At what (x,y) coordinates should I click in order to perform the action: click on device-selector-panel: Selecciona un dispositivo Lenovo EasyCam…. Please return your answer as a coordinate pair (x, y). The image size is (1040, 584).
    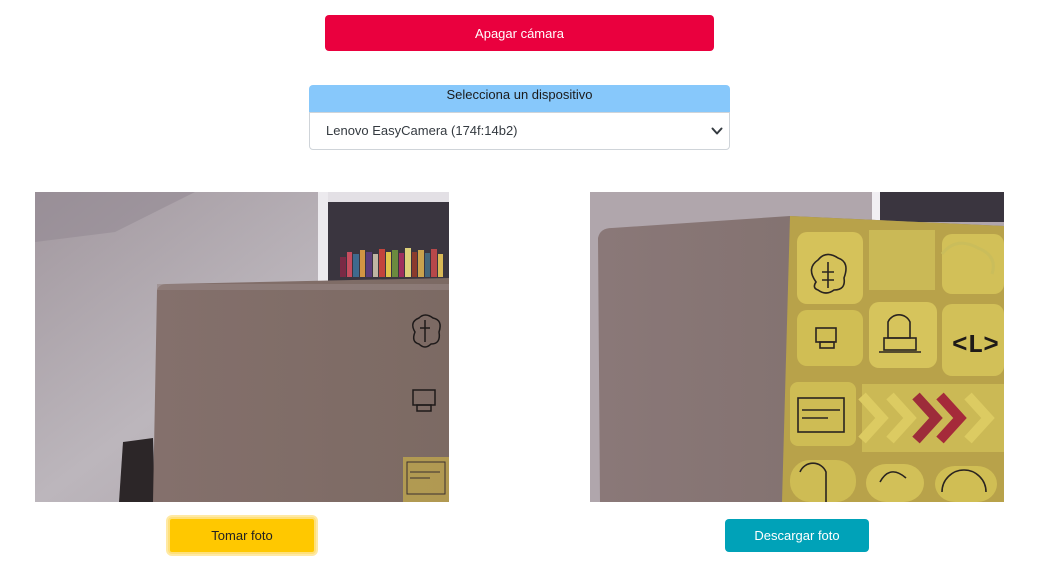
    Looking at the image, I should click on (519, 117).